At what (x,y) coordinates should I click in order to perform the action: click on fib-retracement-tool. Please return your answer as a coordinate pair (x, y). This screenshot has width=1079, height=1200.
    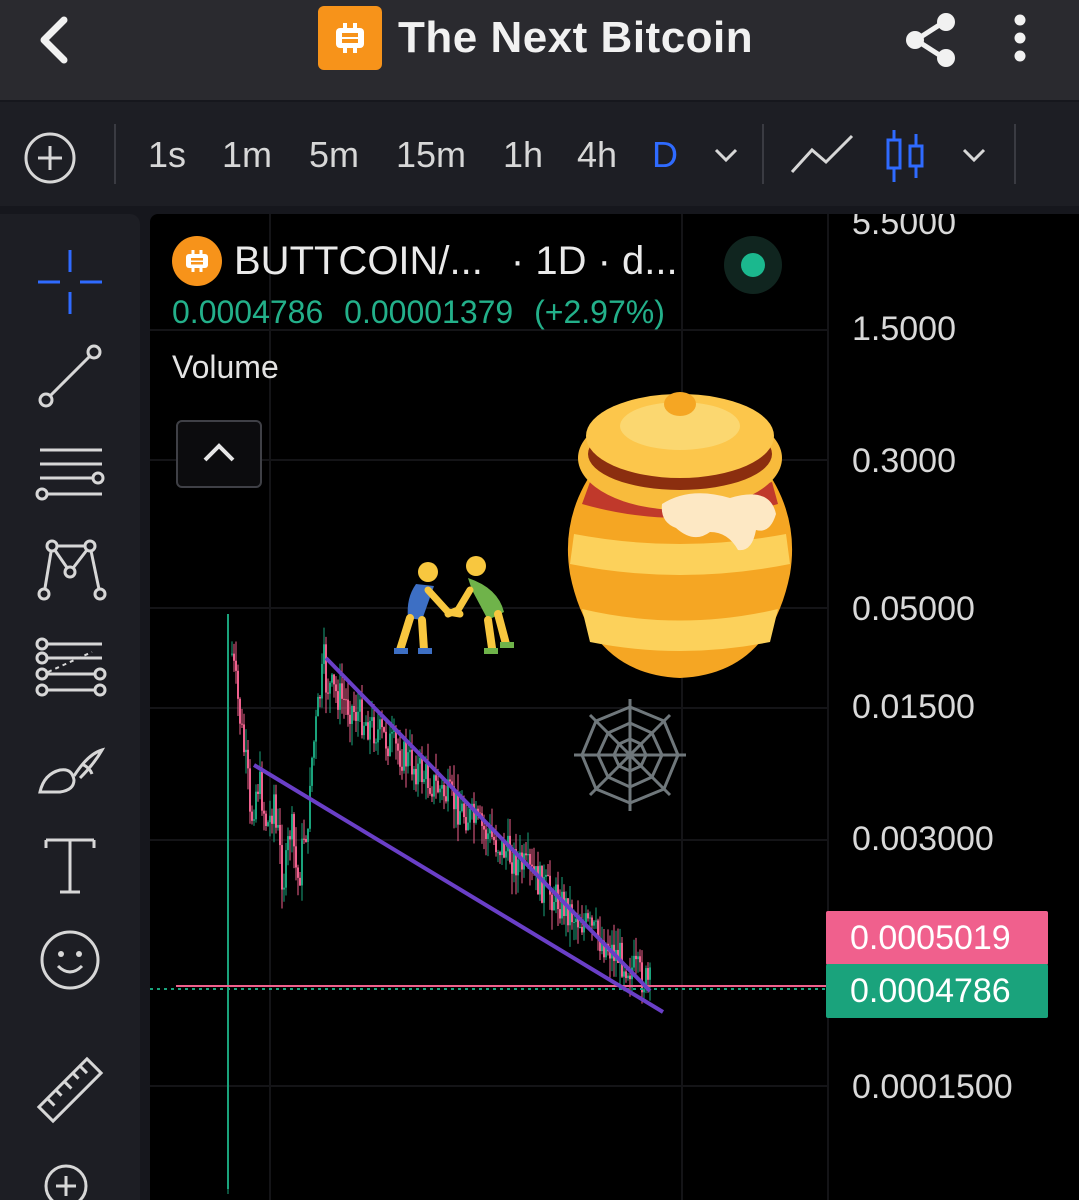
    Looking at the image, I should click on (70, 472).